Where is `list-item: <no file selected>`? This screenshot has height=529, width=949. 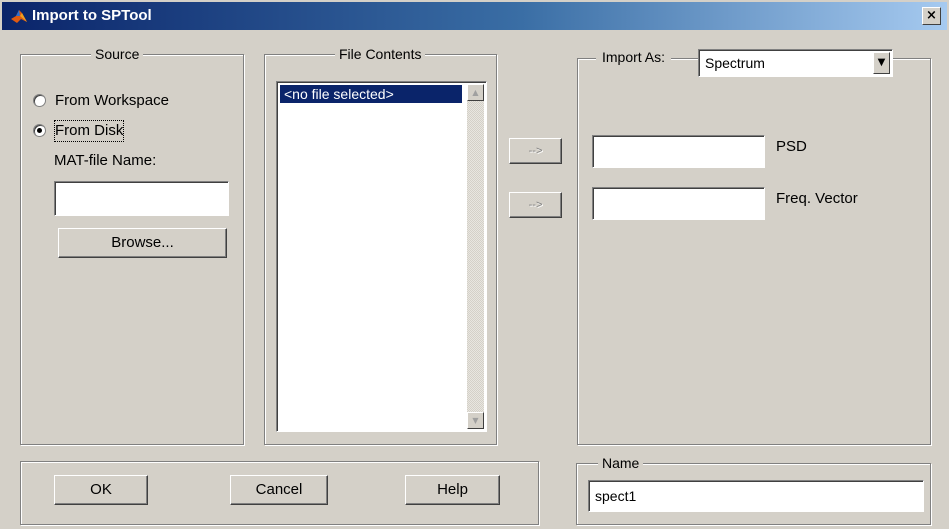
list-item: <no file selected> is located at coordinates (371, 94).